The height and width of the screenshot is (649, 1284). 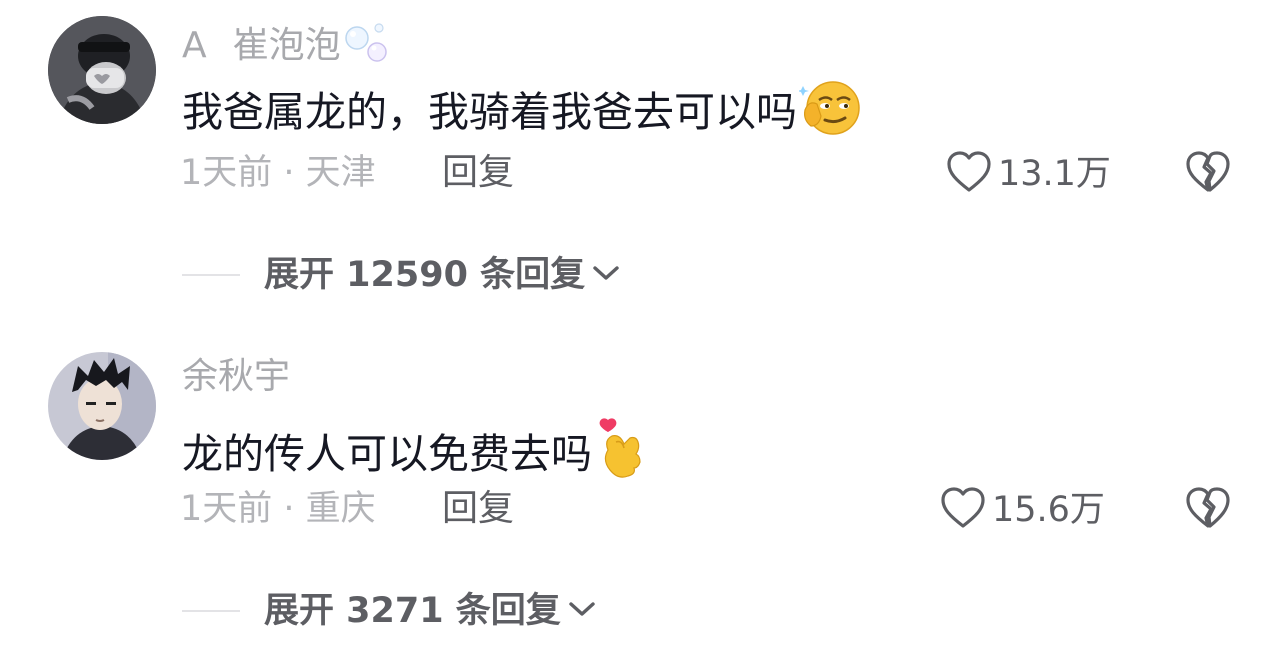 I want to click on expand-replies-button: 展开 3271 条回复, so click(x=389, y=611).